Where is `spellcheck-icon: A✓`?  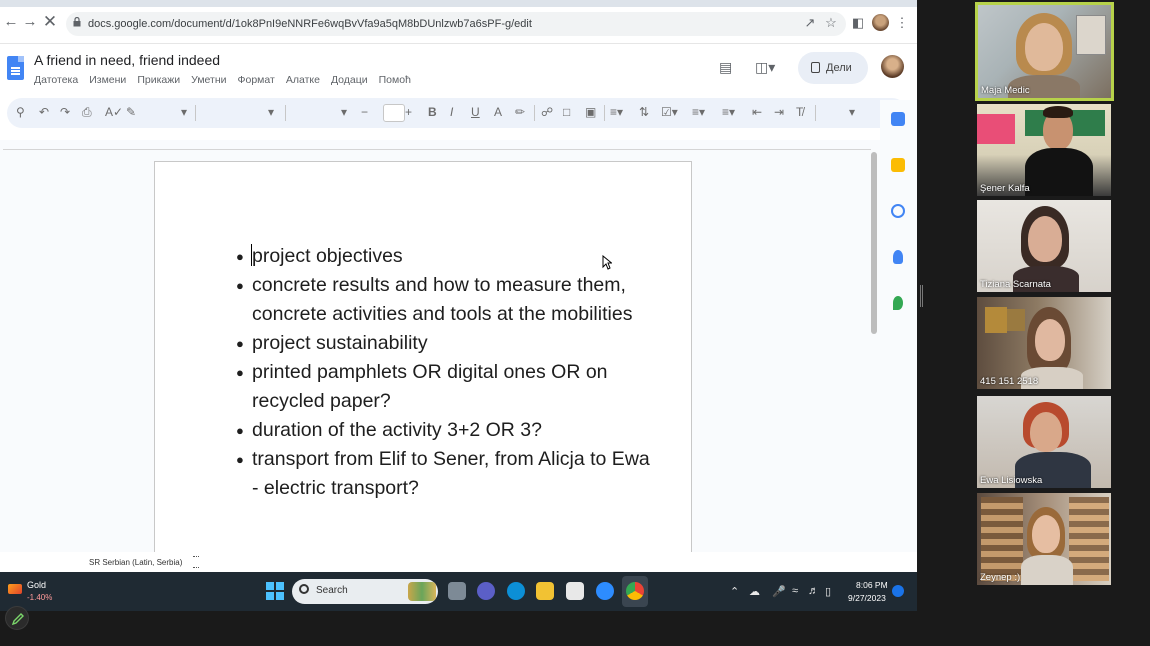
spellcheck-icon: A✓ is located at coordinates (114, 112).